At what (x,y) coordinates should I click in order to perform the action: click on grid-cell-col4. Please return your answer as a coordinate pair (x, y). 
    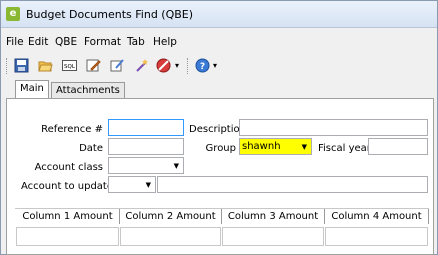
    Looking at the image, I should click on (376, 236).